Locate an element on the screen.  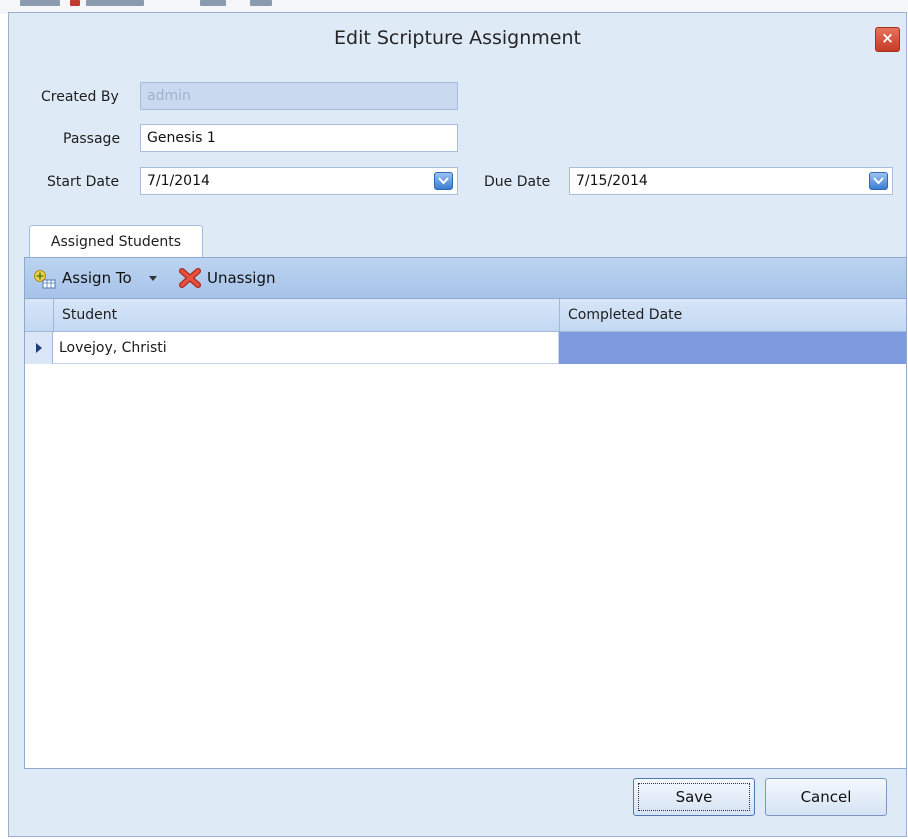
assign-to-label: Assign To is located at coordinates (97, 278).